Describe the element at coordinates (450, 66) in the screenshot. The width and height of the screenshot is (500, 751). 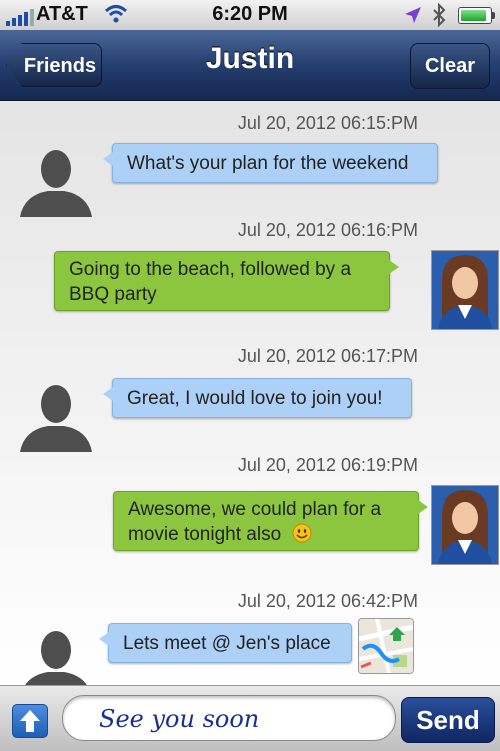
I see `clear-button: Clear` at that location.